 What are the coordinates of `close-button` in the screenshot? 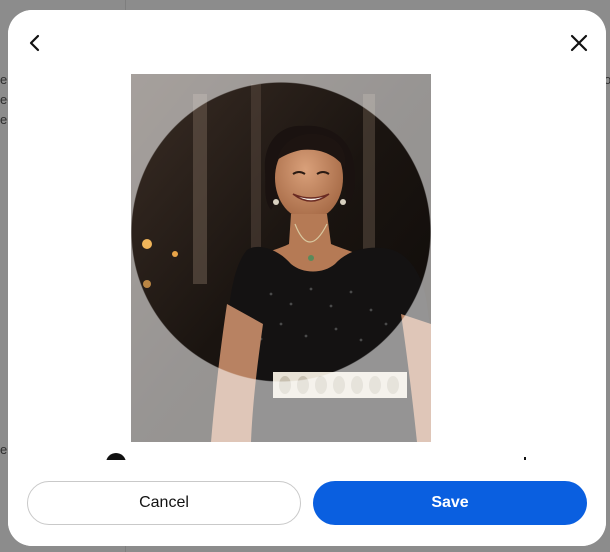 It's located at (579, 43).